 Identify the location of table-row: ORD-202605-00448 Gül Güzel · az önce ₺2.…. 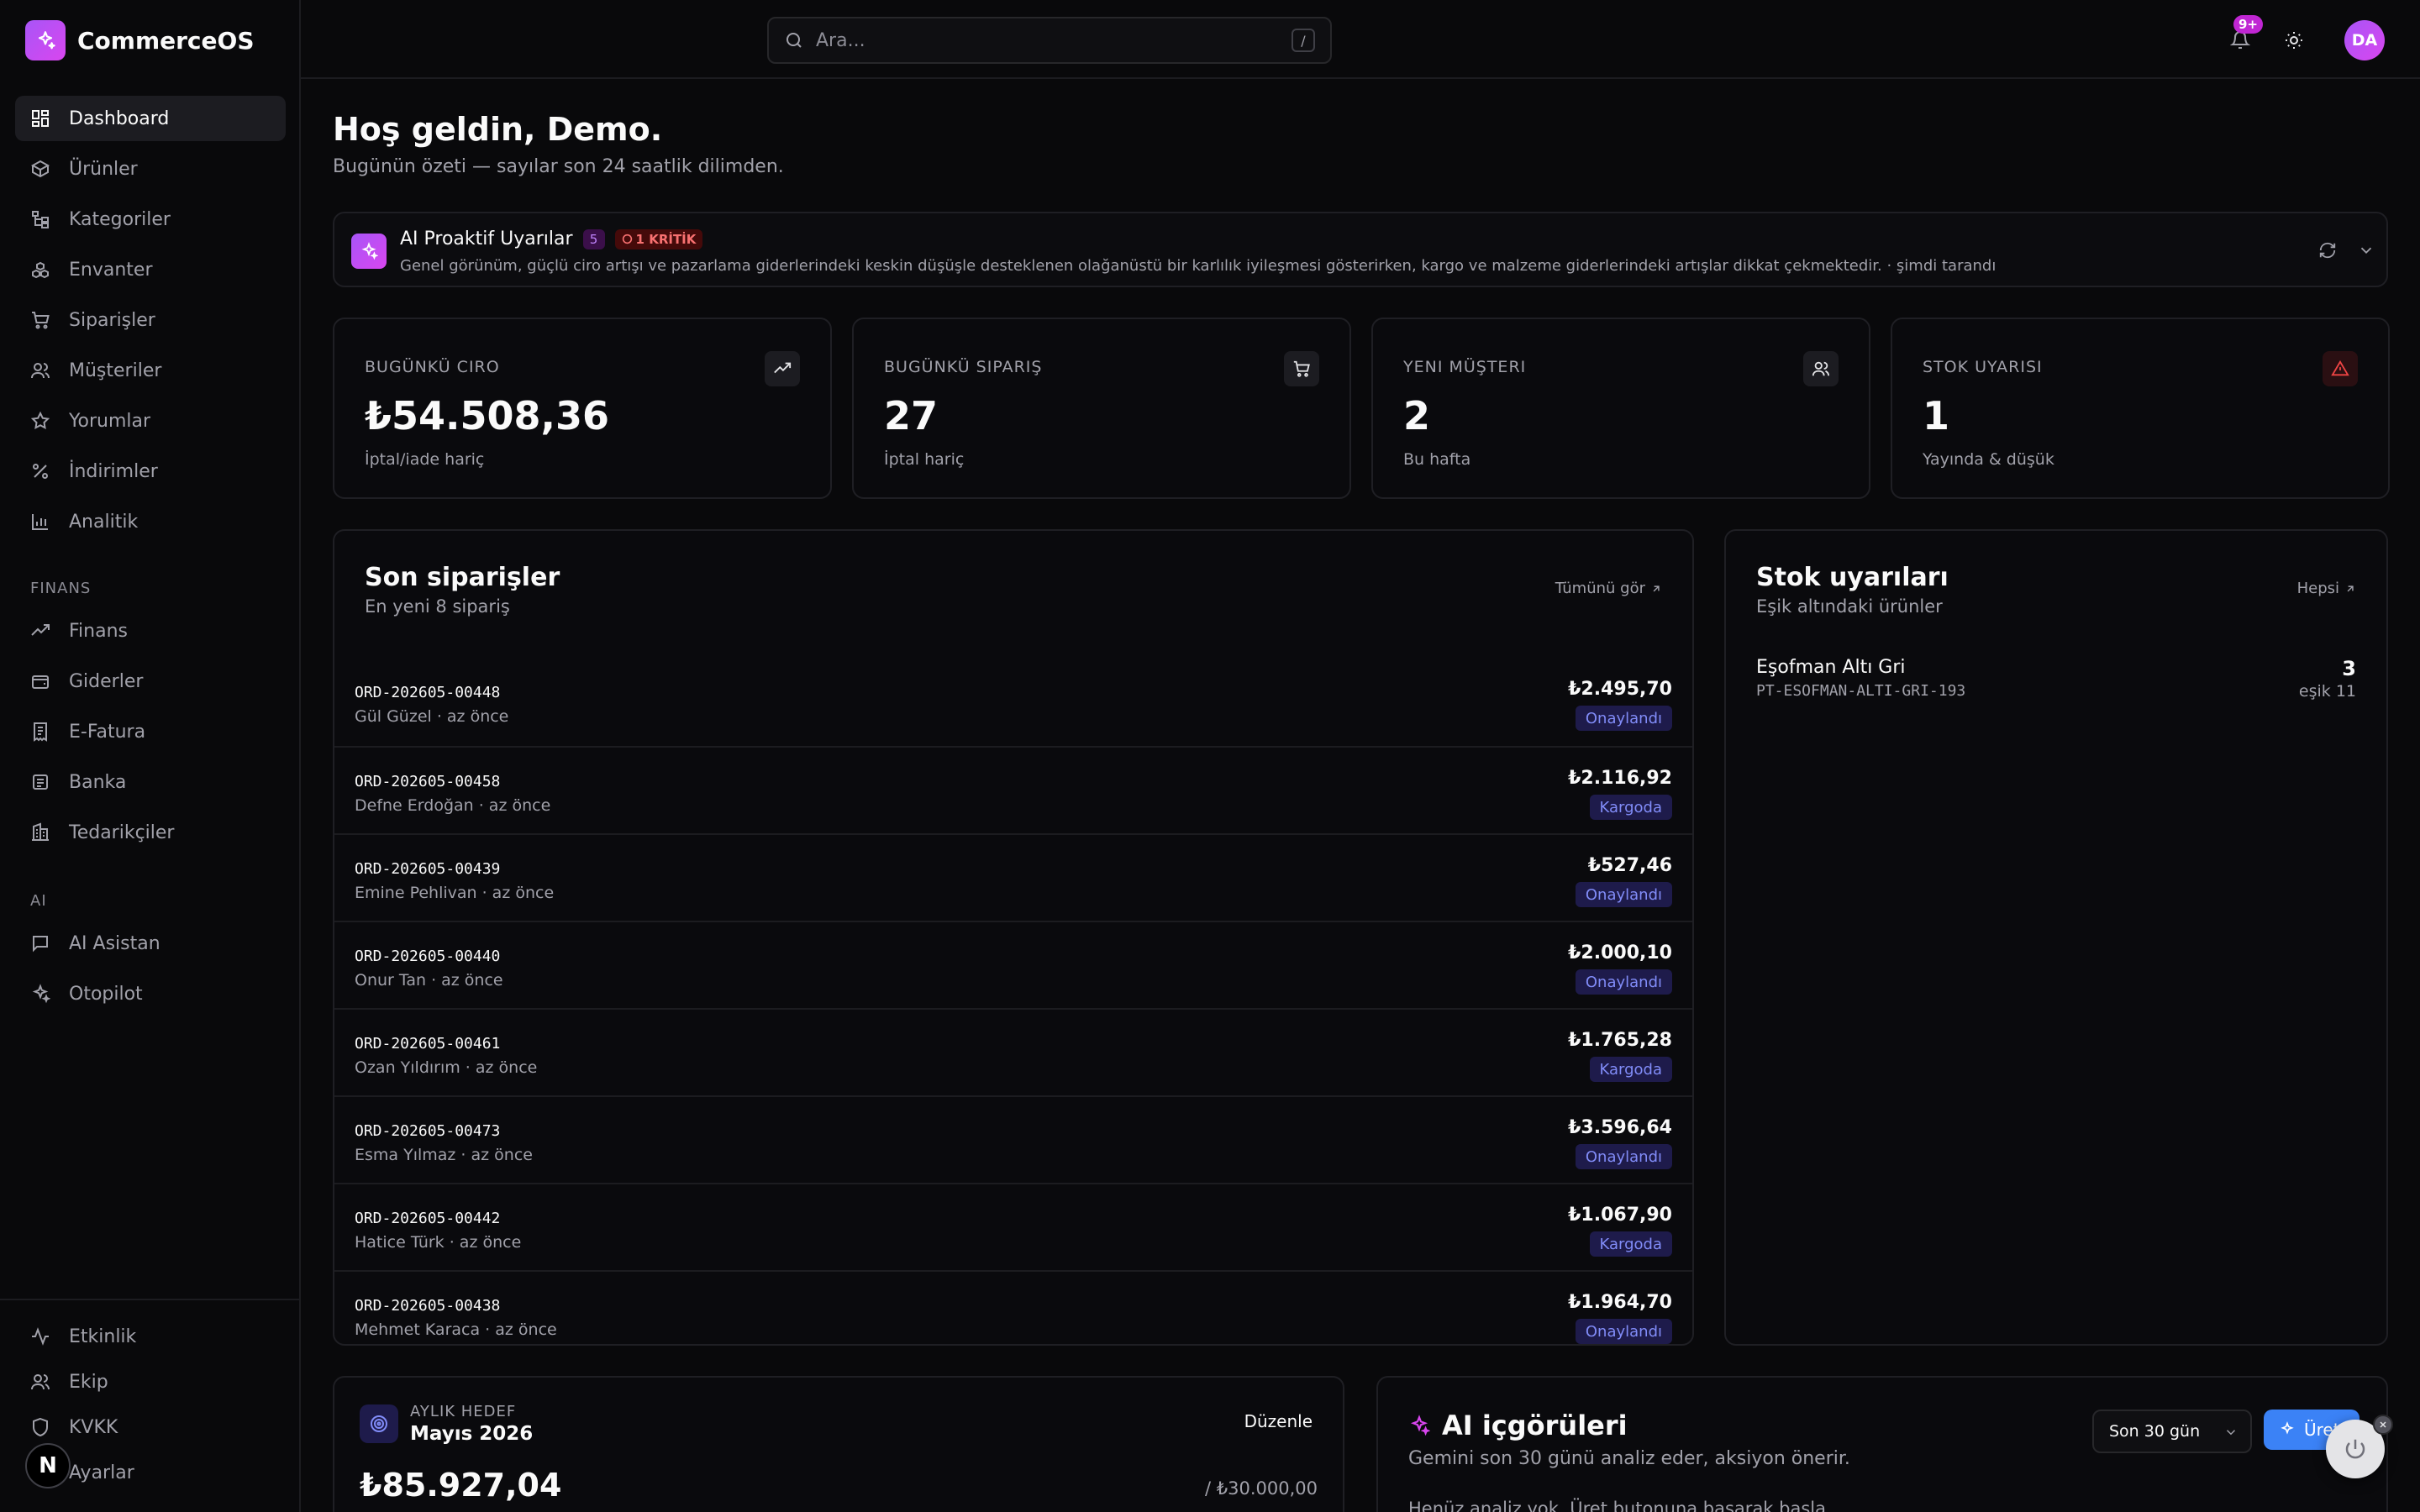
(1013, 702).